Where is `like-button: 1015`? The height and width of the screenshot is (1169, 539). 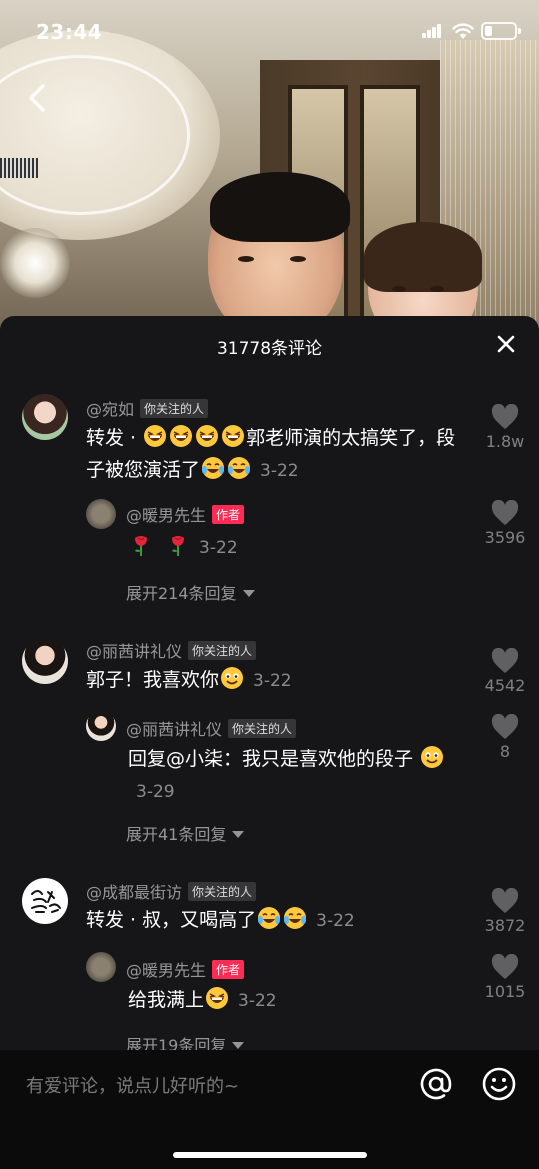 like-button: 1015 is located at coordinates (505, 977).